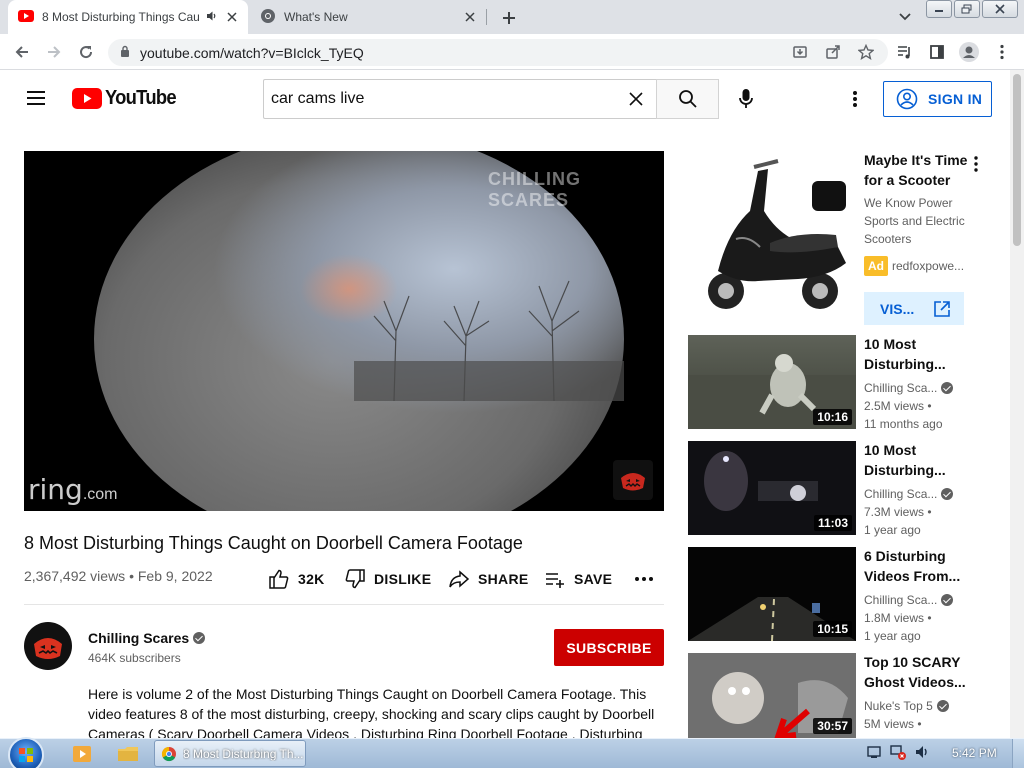  I want to click on close-window-icon, so click(1000, 9).